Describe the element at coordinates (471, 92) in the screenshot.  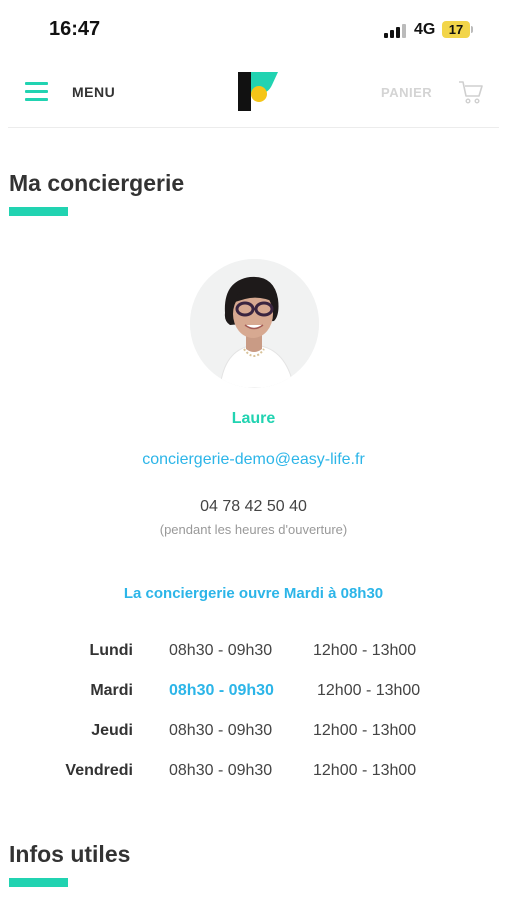
I see `shopping-cart-icon` at that location.